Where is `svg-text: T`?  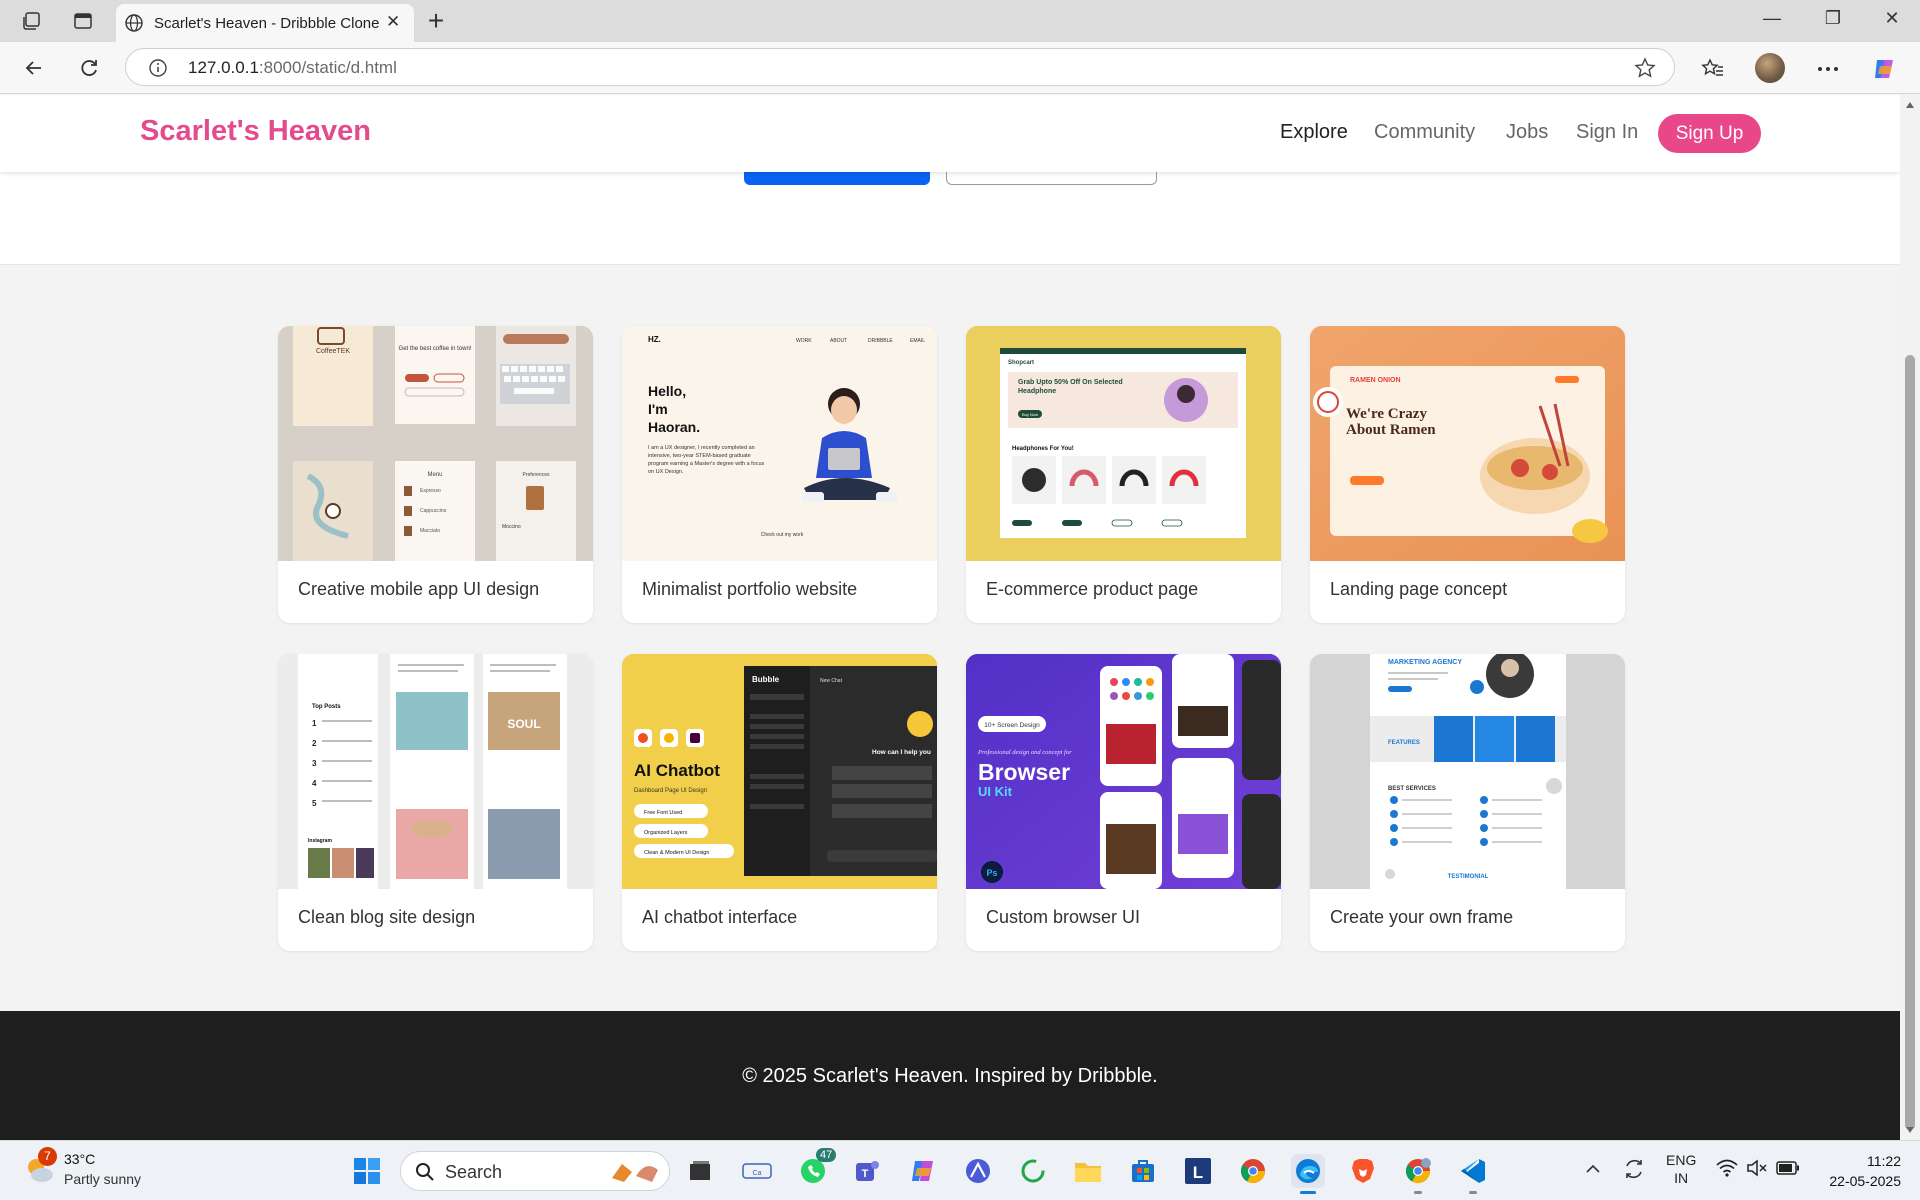
svg-text: T is located at coordinates (865, 1174).